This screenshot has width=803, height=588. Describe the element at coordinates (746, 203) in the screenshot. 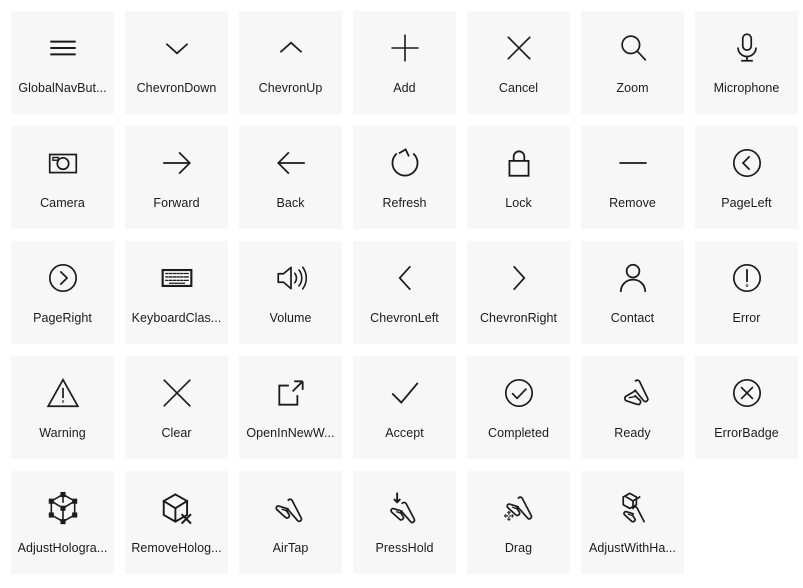

I see `icon-label: PageLeft` at that location.